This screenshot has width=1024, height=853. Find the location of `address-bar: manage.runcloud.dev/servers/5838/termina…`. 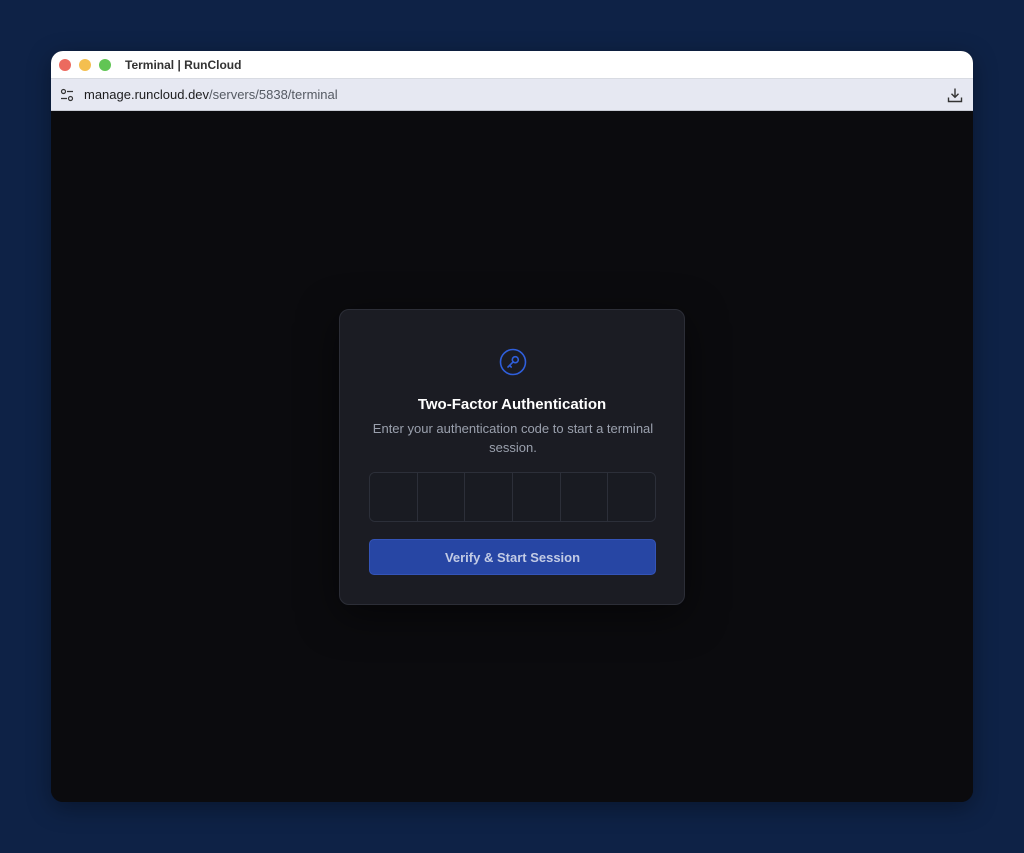

address-bar: manage.runcloud.dev/servers/5838/termina… is located at coordinates (512, 95).